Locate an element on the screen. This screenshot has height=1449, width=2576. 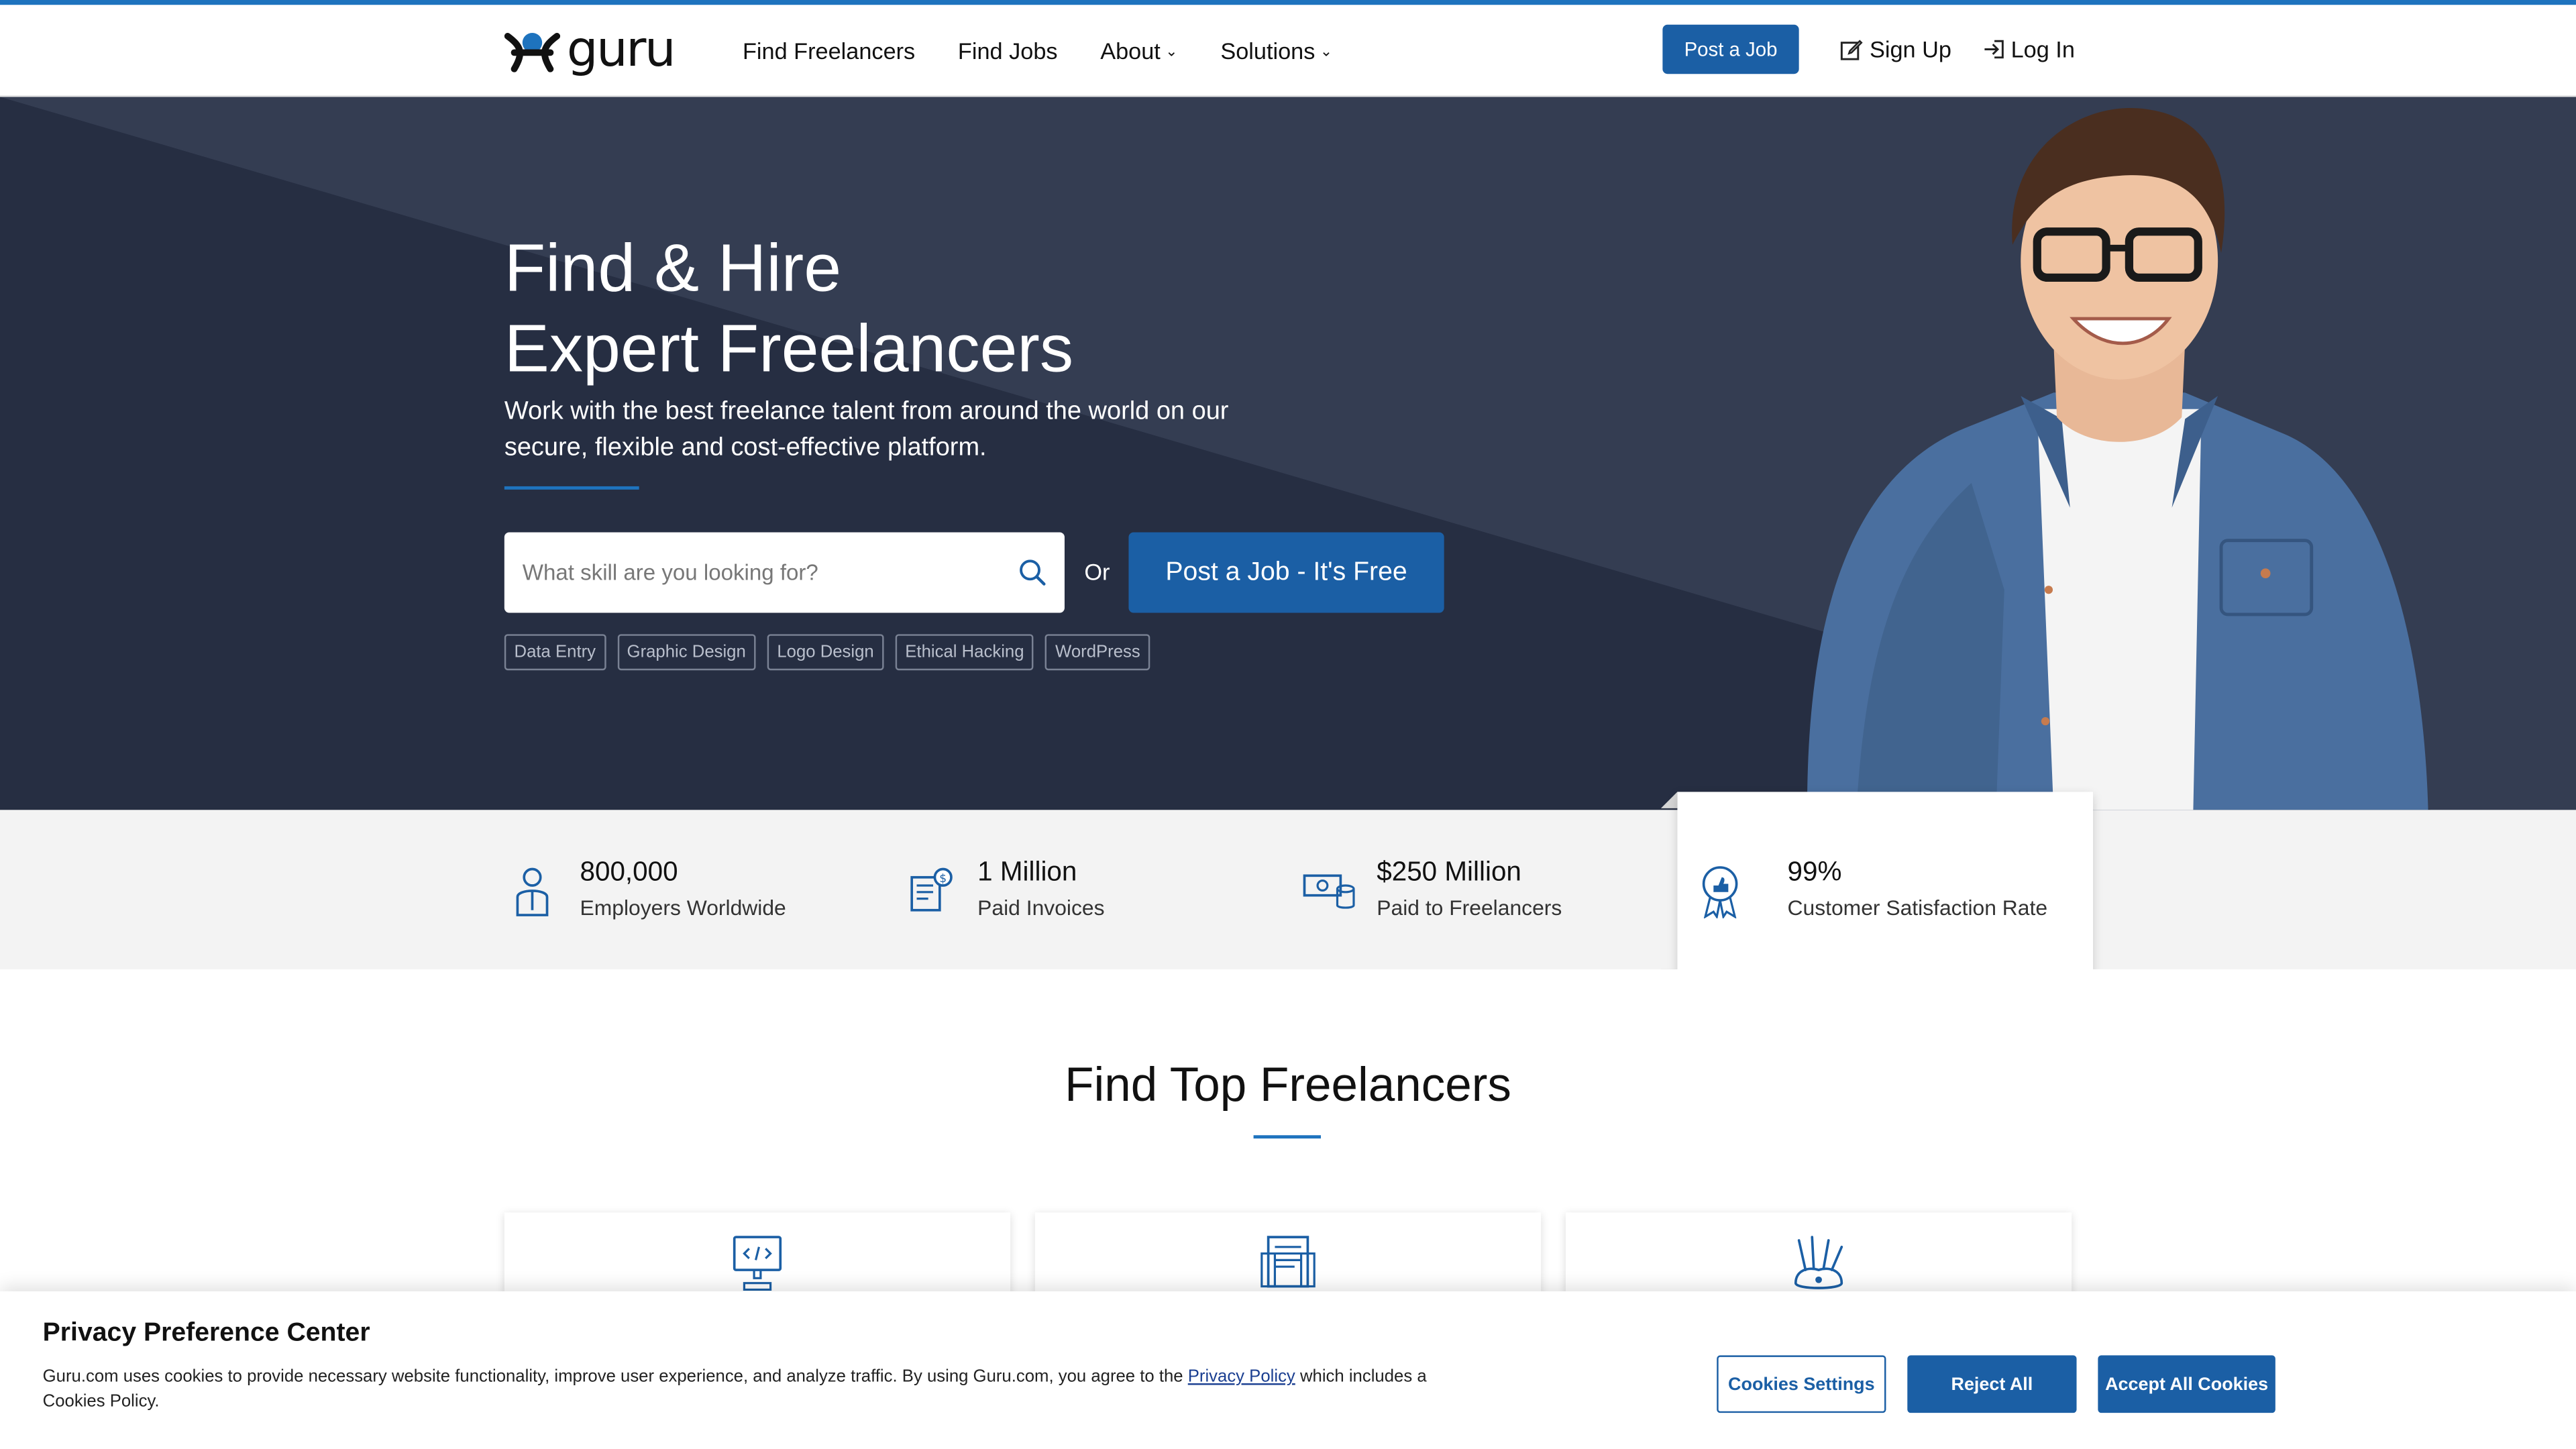
log-in-link: Log In is located at coordinates (2029, 49).